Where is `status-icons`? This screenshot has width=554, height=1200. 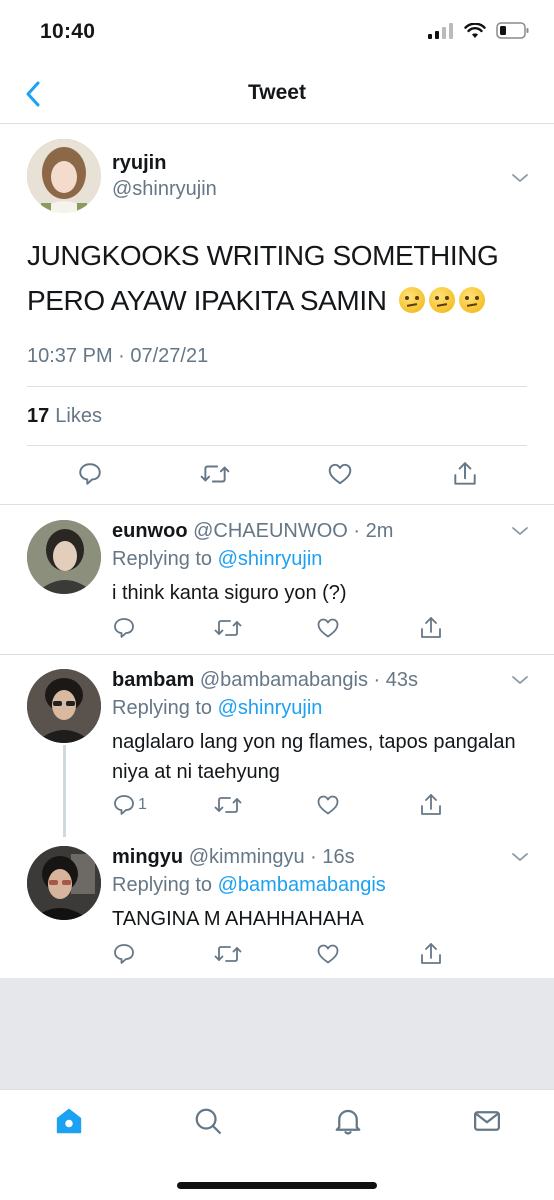
status-icons is located at coordinates (479, 30).